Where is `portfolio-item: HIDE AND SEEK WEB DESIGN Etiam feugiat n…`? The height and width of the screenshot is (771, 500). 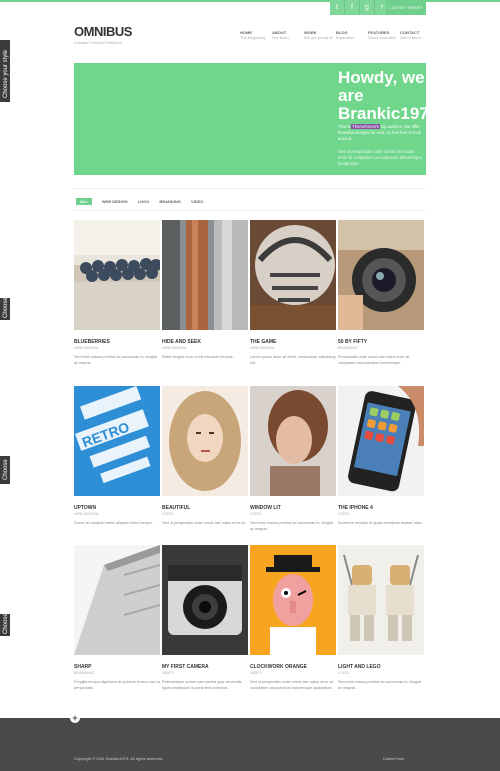 portfolio-item: HIDE AND SEEK WEB DESIGN Etiam feugiat n… is located at coordinates (205, 290).